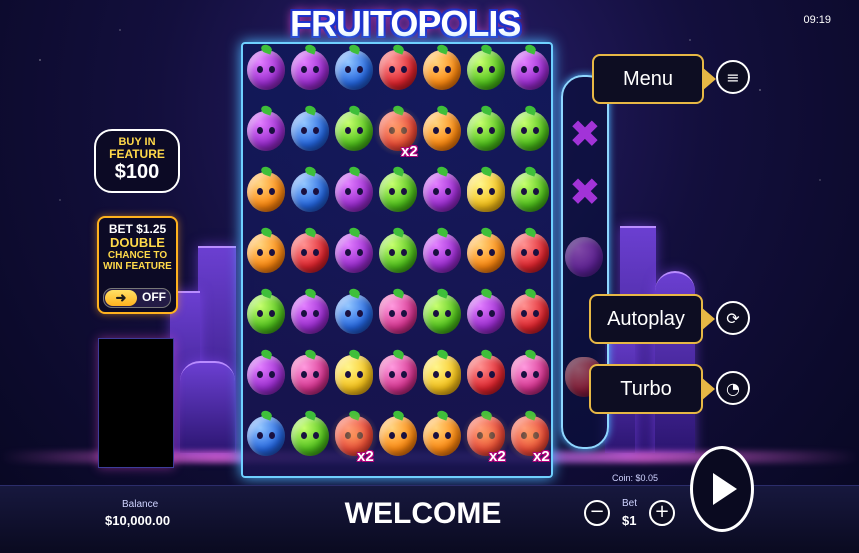  I want to click on bet-value: $1, so click(629, 520).